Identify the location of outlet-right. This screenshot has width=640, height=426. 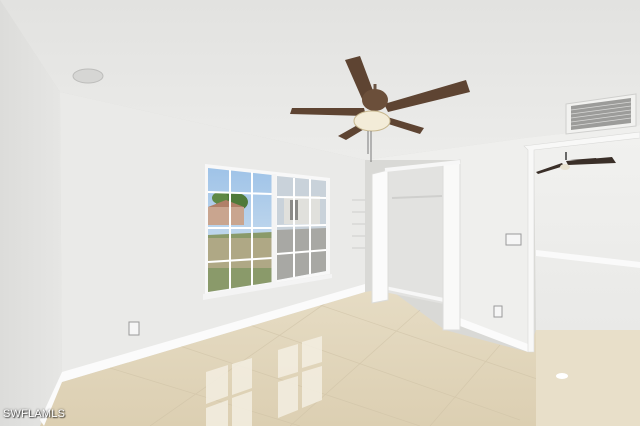
(498, 311).